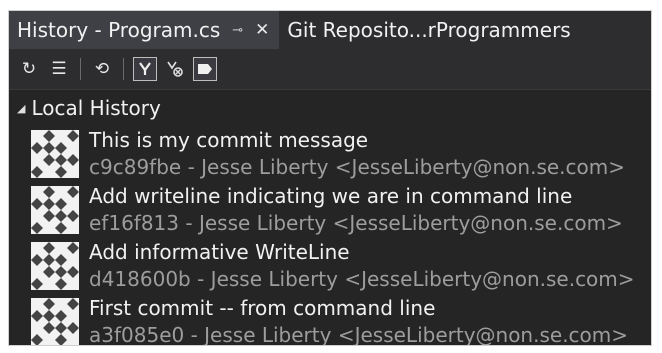 This screenshot has height=353, width=662. I want to click on tag-icon, so click(205, 69).